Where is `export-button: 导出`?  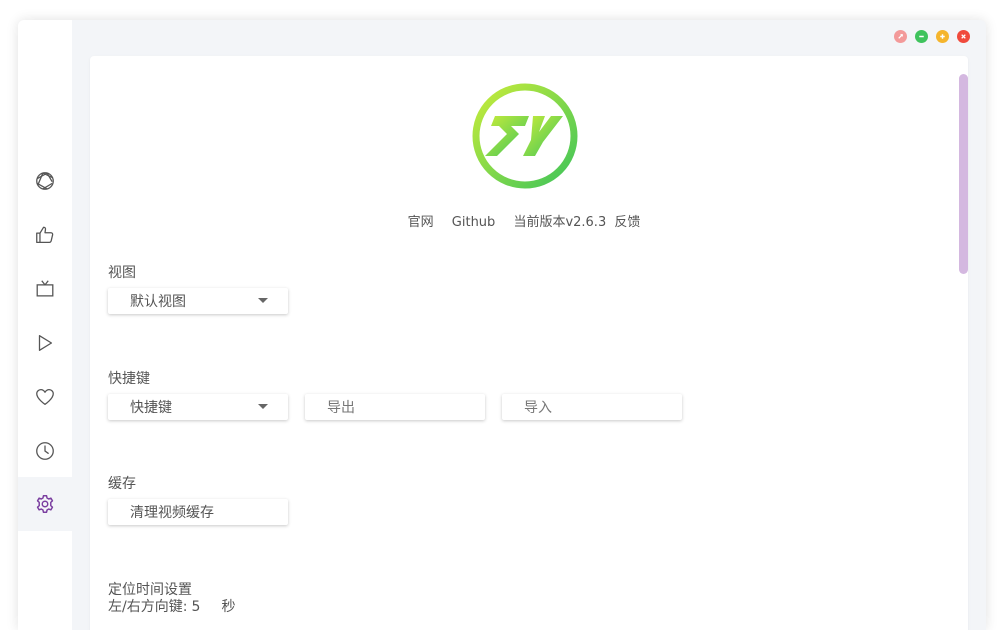
export-button: 导出 is located at coordinates (395, 407).